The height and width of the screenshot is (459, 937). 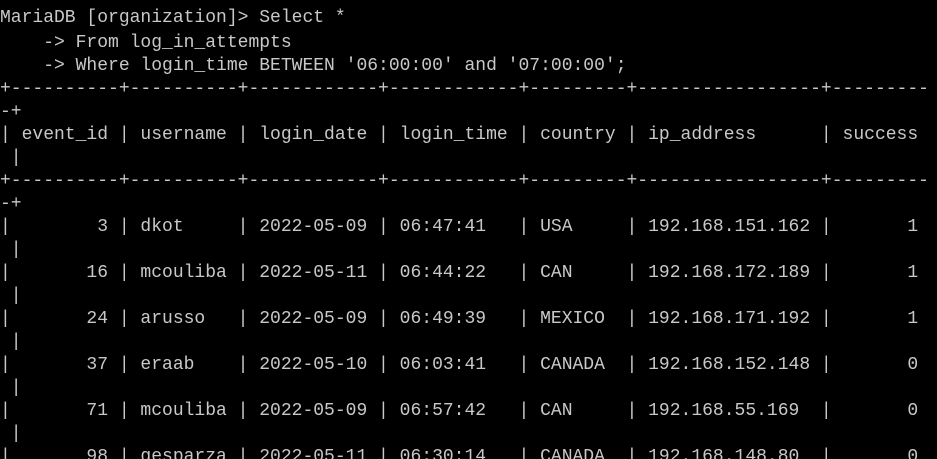 I want to click on table-header-wrap: |, so click(x=11, y=158).